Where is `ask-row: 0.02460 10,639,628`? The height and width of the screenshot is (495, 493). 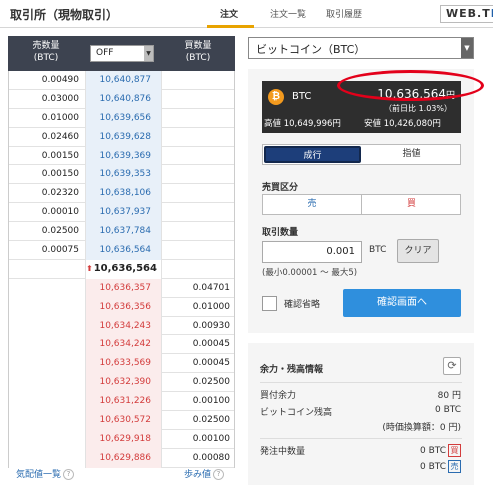
ask-row: 0.02460 10,639,628 is located at coordinates (121, 137).